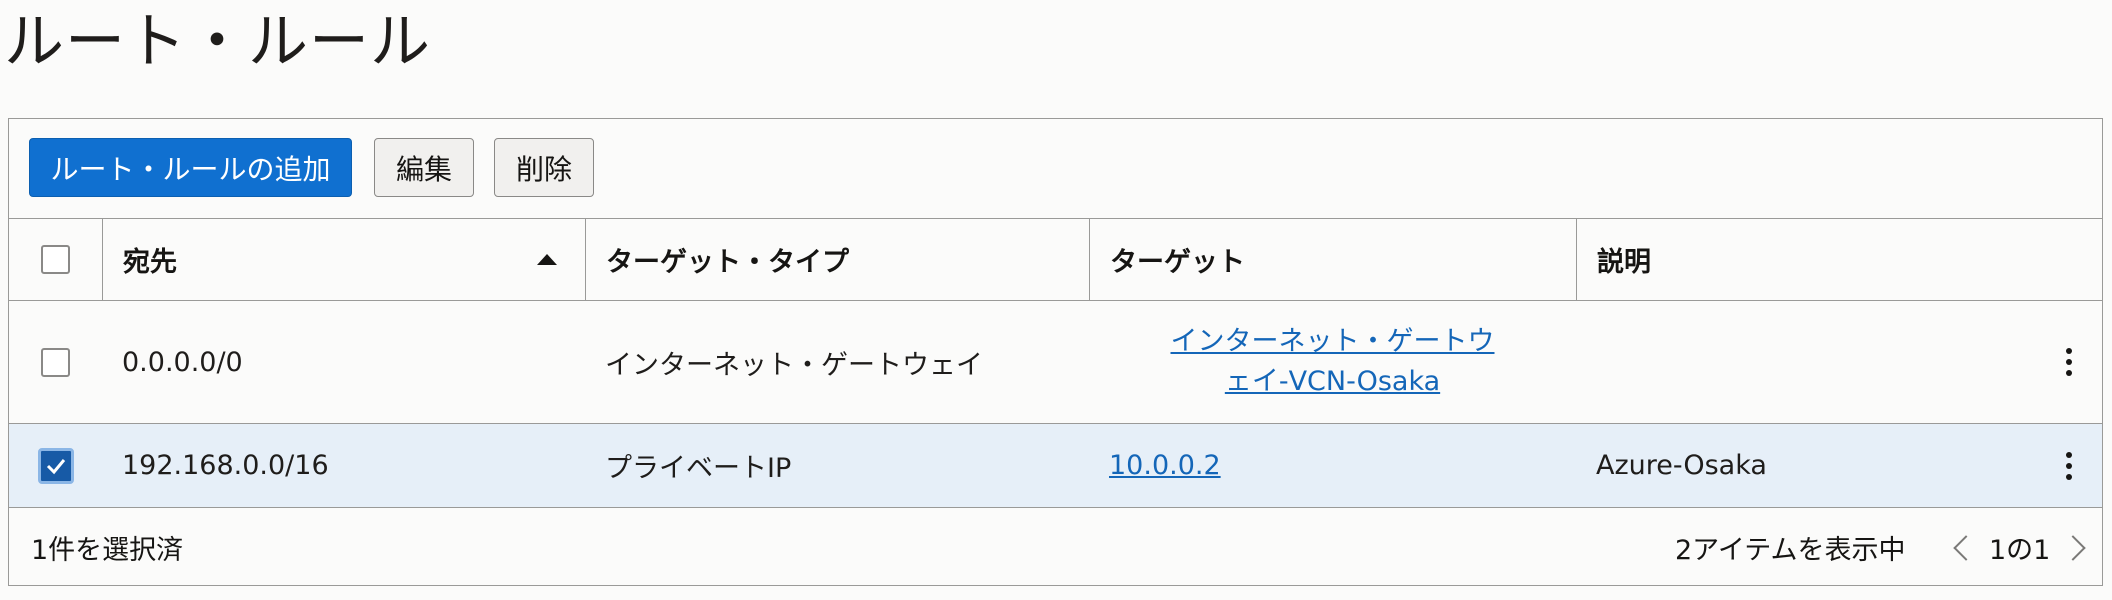 This screenshot has height=600, width=2112. What do you see at coordinates (1332, 465) in the screenshot?
I see `target-cell: 10.0.0.2` at bounding box center [1332, 465].